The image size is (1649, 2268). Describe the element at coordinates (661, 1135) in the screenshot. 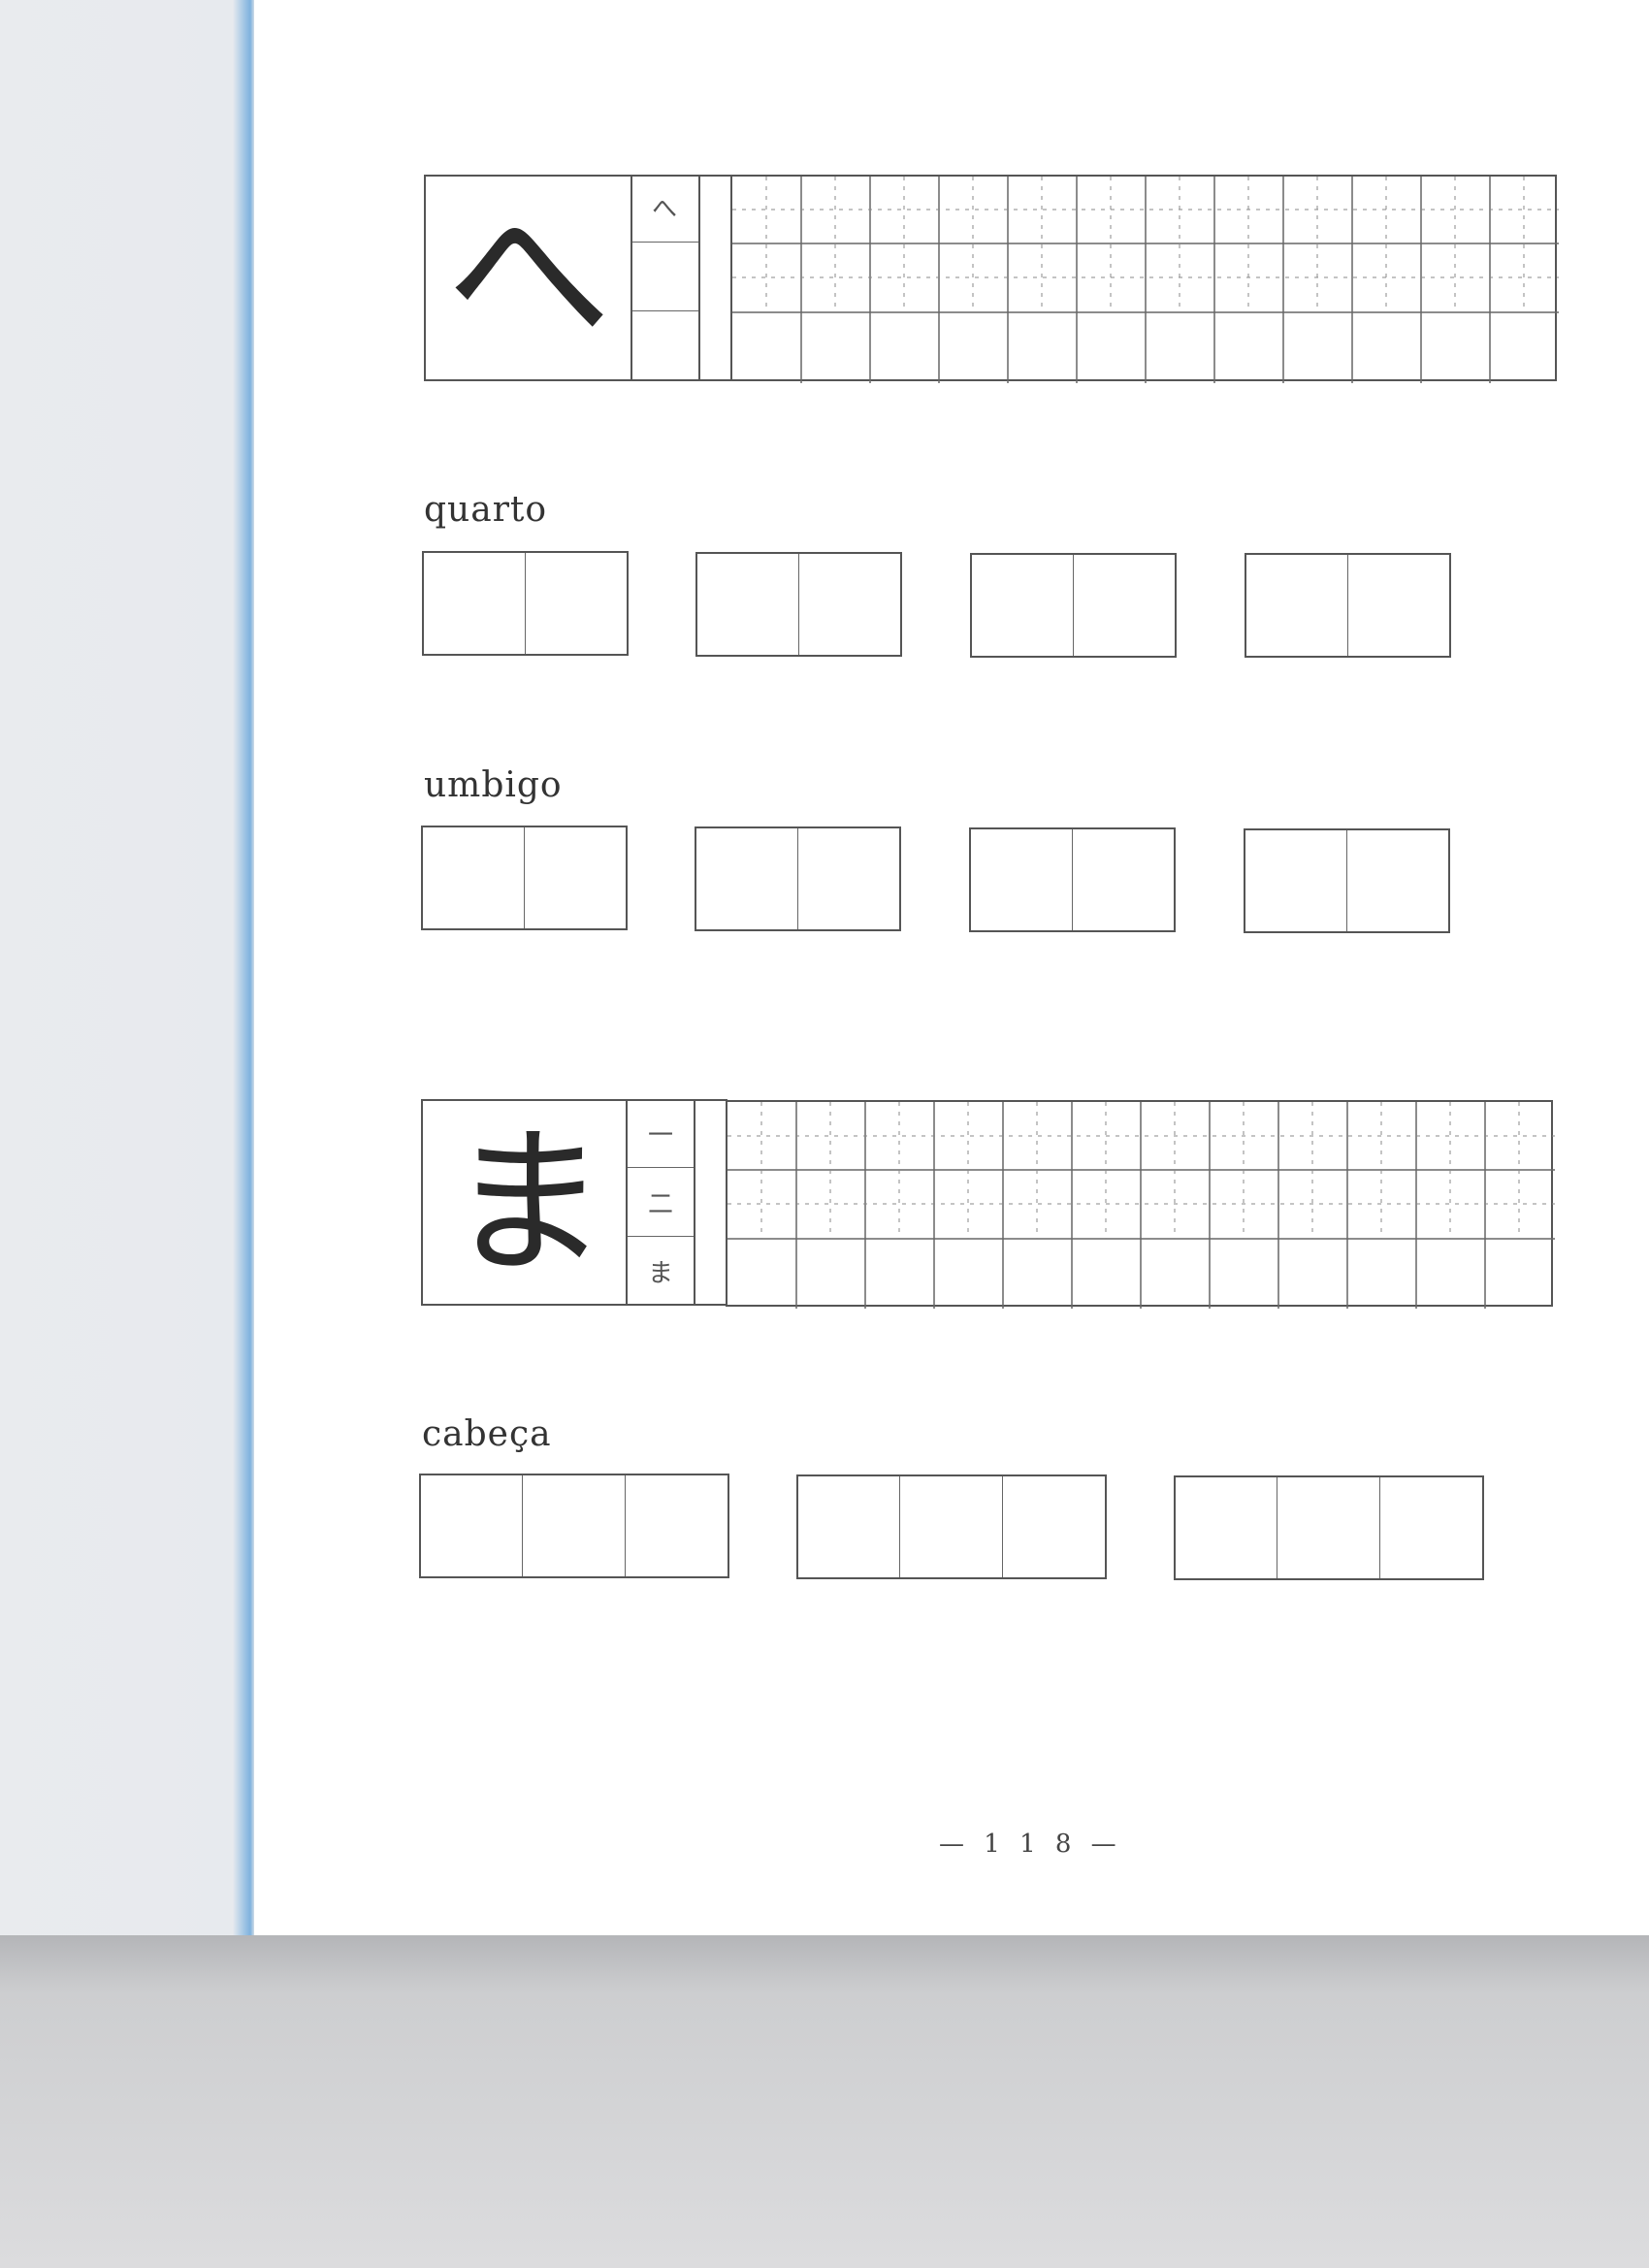

I see `stroke-step-1: 一` at that location.